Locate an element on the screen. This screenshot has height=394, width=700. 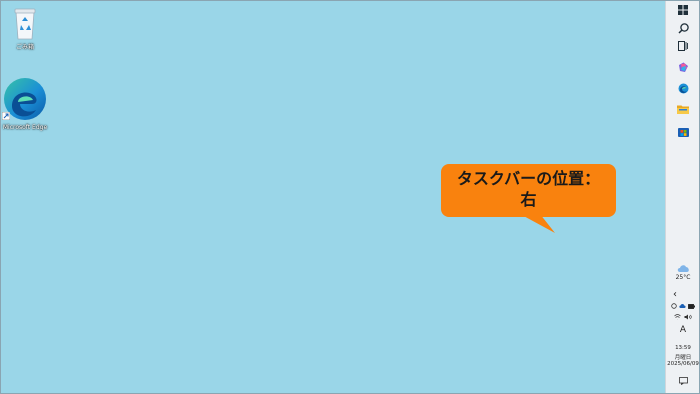
task-view-icon is located at coordinates (683, 46).